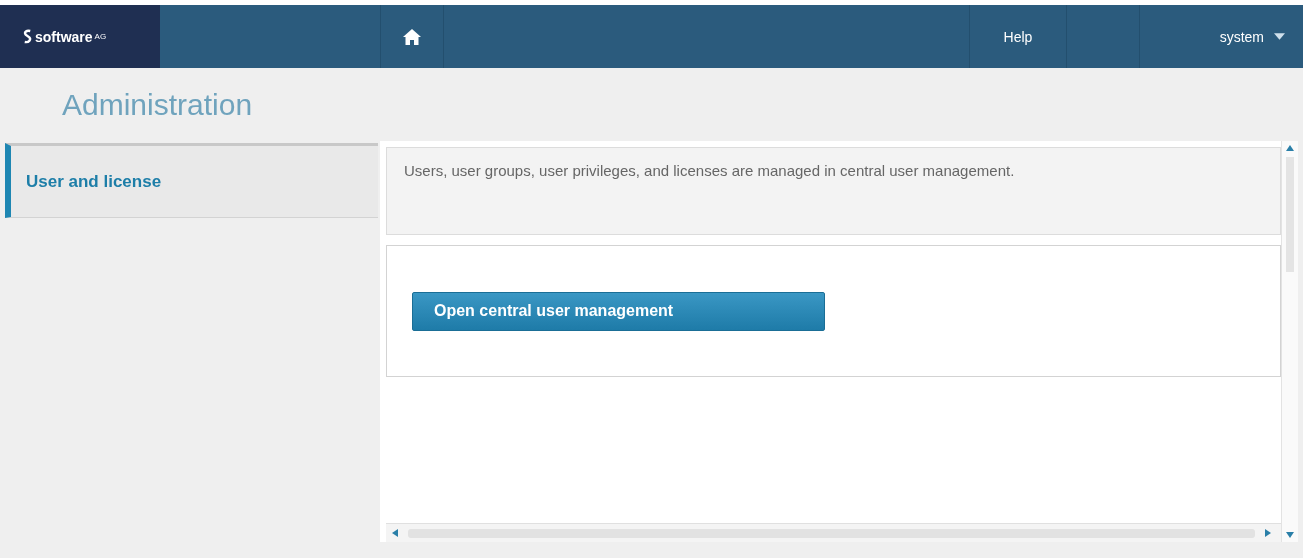 The image size is (1303, 558). What do you see at coordinates (710, 171) in the screenshot?
I see `info-text: Users, user groups, user privileges, and licenses are managed in central user management.` at bounding box center [710, 171].